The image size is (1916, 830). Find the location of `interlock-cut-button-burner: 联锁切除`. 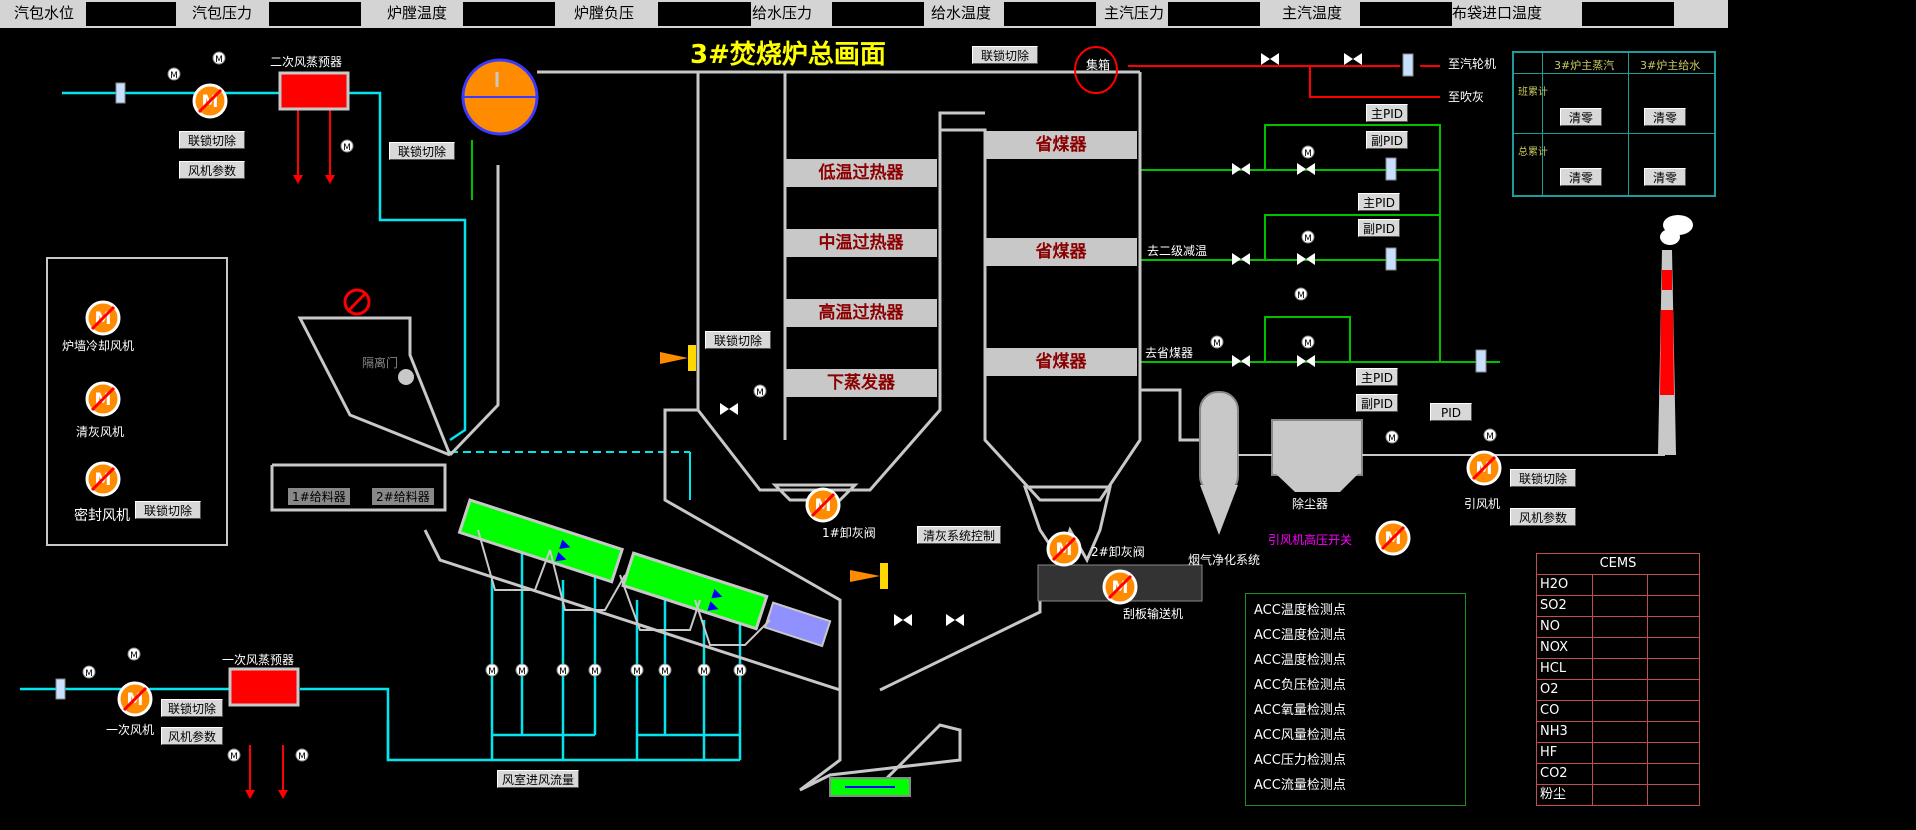

interlock-cut-button-burner: 联锁切除 is located at coordinates (738, 340).